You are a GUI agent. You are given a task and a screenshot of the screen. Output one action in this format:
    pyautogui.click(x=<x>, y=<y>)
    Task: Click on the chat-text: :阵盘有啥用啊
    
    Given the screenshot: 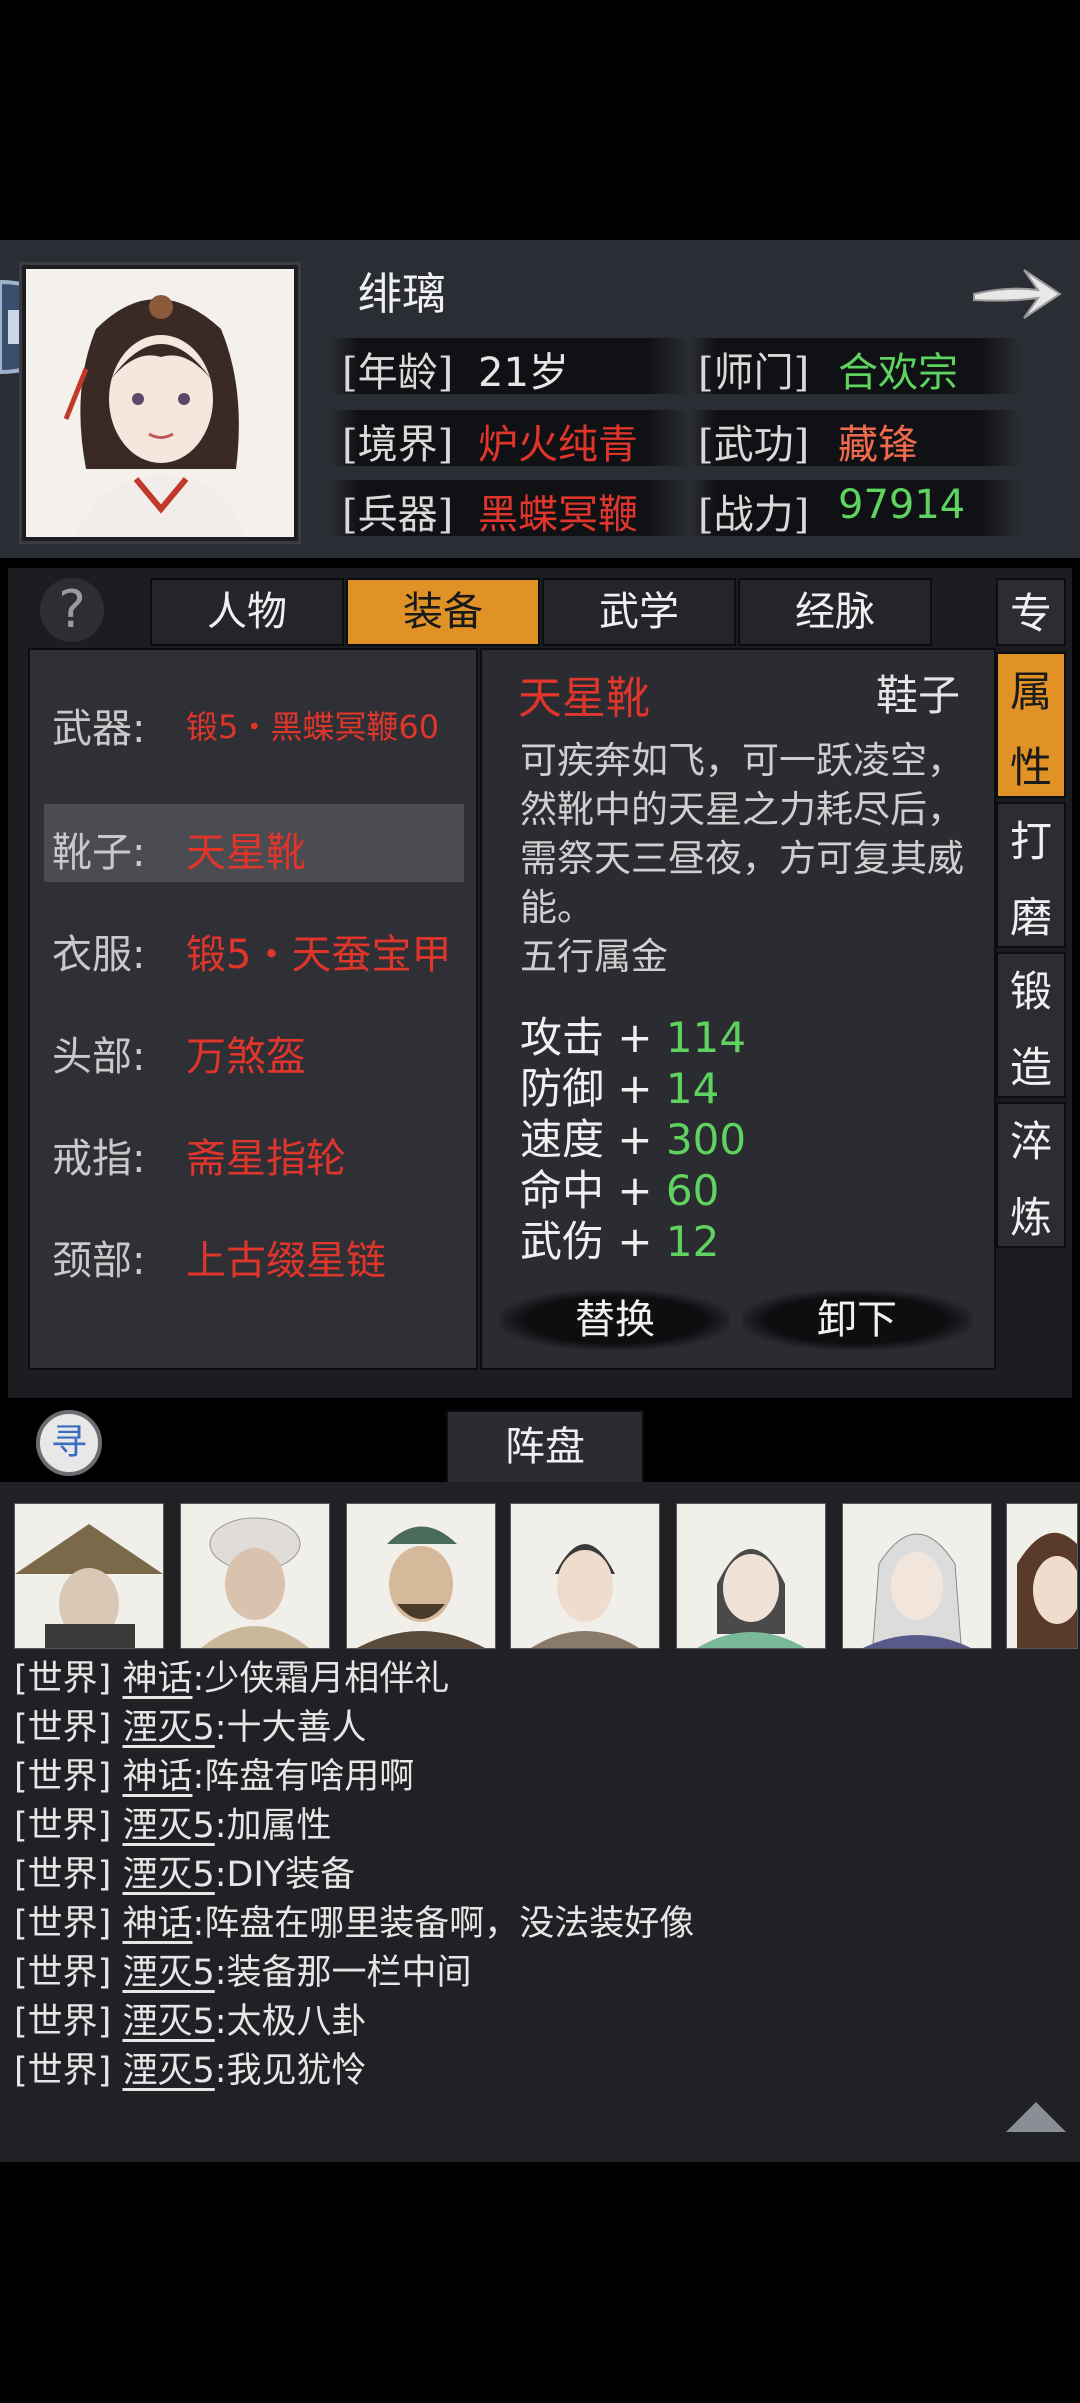 What is the action you would take?
    pyautogui.click(x=303, y=1777)
    